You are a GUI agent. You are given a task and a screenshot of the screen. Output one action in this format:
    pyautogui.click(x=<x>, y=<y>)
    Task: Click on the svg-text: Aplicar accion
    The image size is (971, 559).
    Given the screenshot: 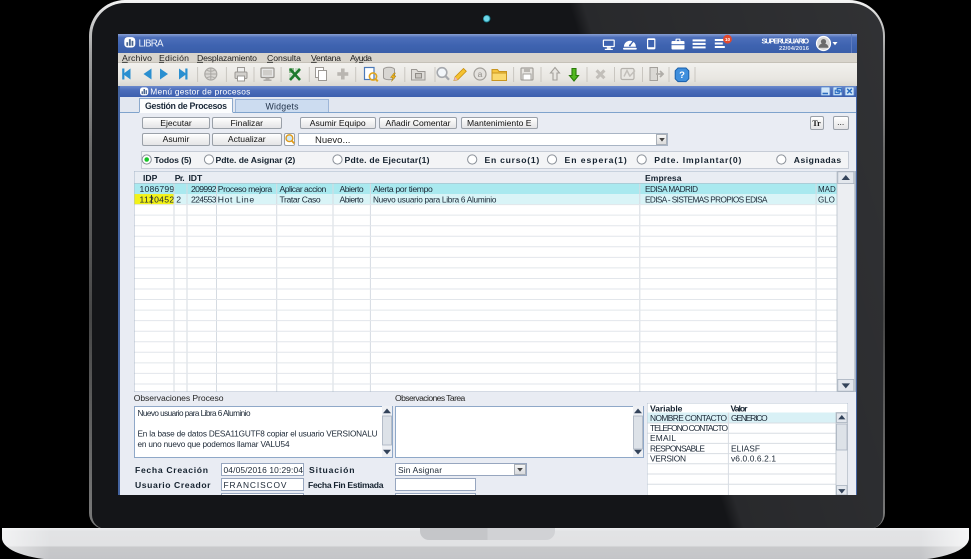 What is the action you would take?
    pyautogui.click(x=302, y=189)
    